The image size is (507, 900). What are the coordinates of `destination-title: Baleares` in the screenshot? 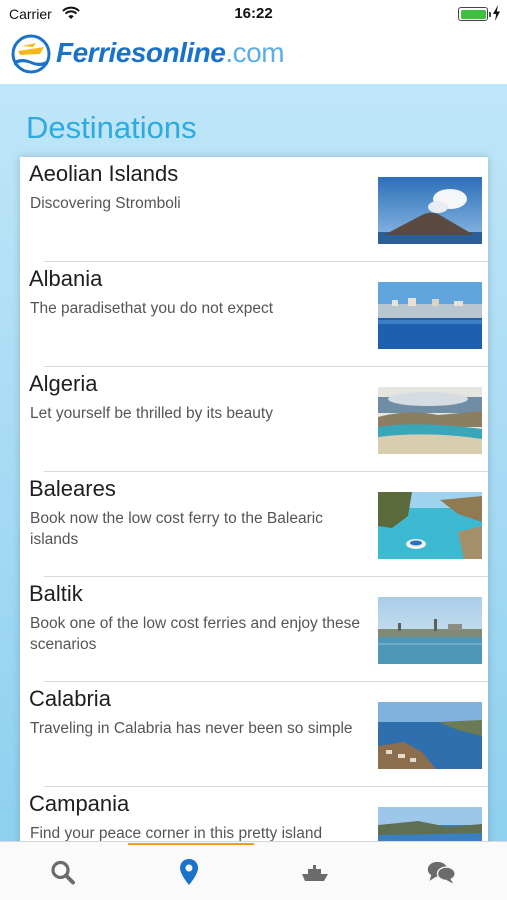 It's located at (72, 488).